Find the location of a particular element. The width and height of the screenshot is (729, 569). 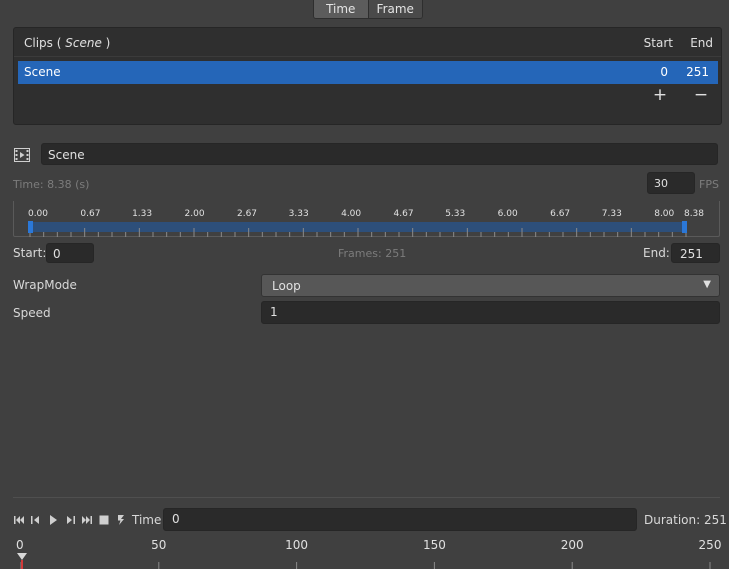

column-header-start: Start is located at coordinates (658, 43).